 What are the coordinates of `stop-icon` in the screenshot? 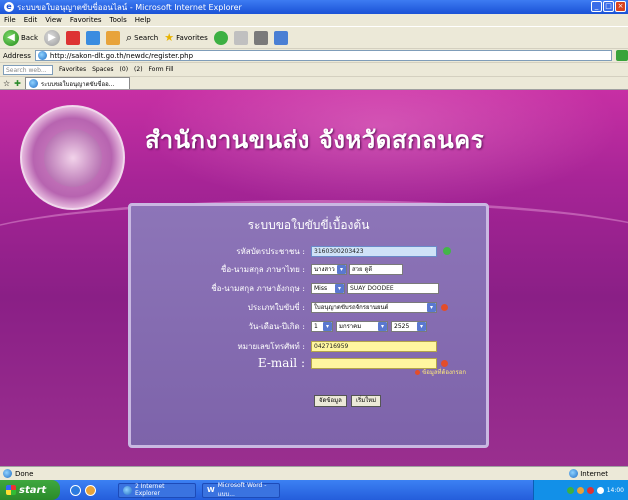 It's located at (73, 37).